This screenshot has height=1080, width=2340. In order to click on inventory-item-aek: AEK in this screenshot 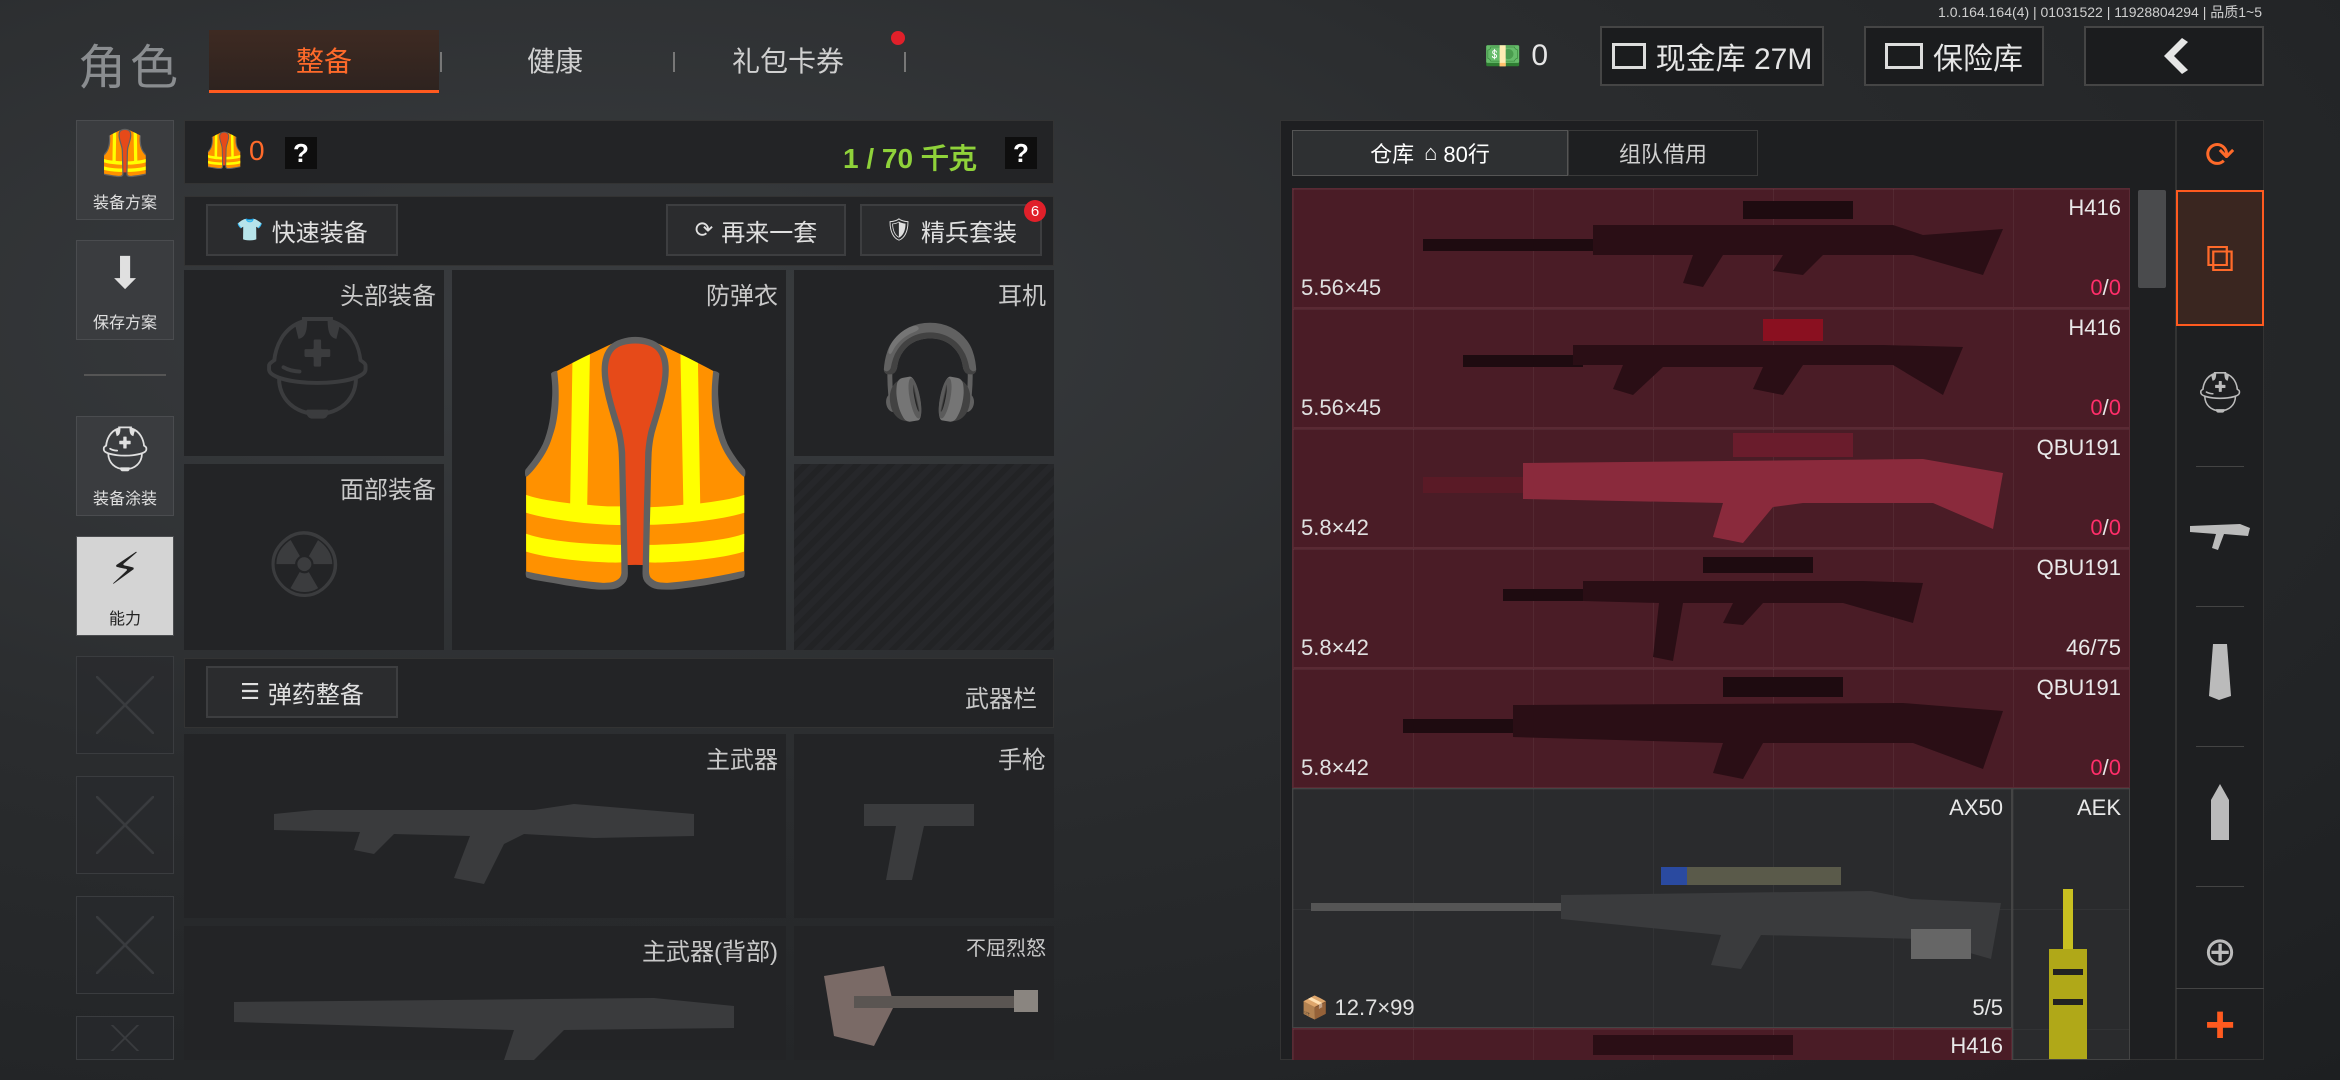, I will do `click(2071, 924)`.